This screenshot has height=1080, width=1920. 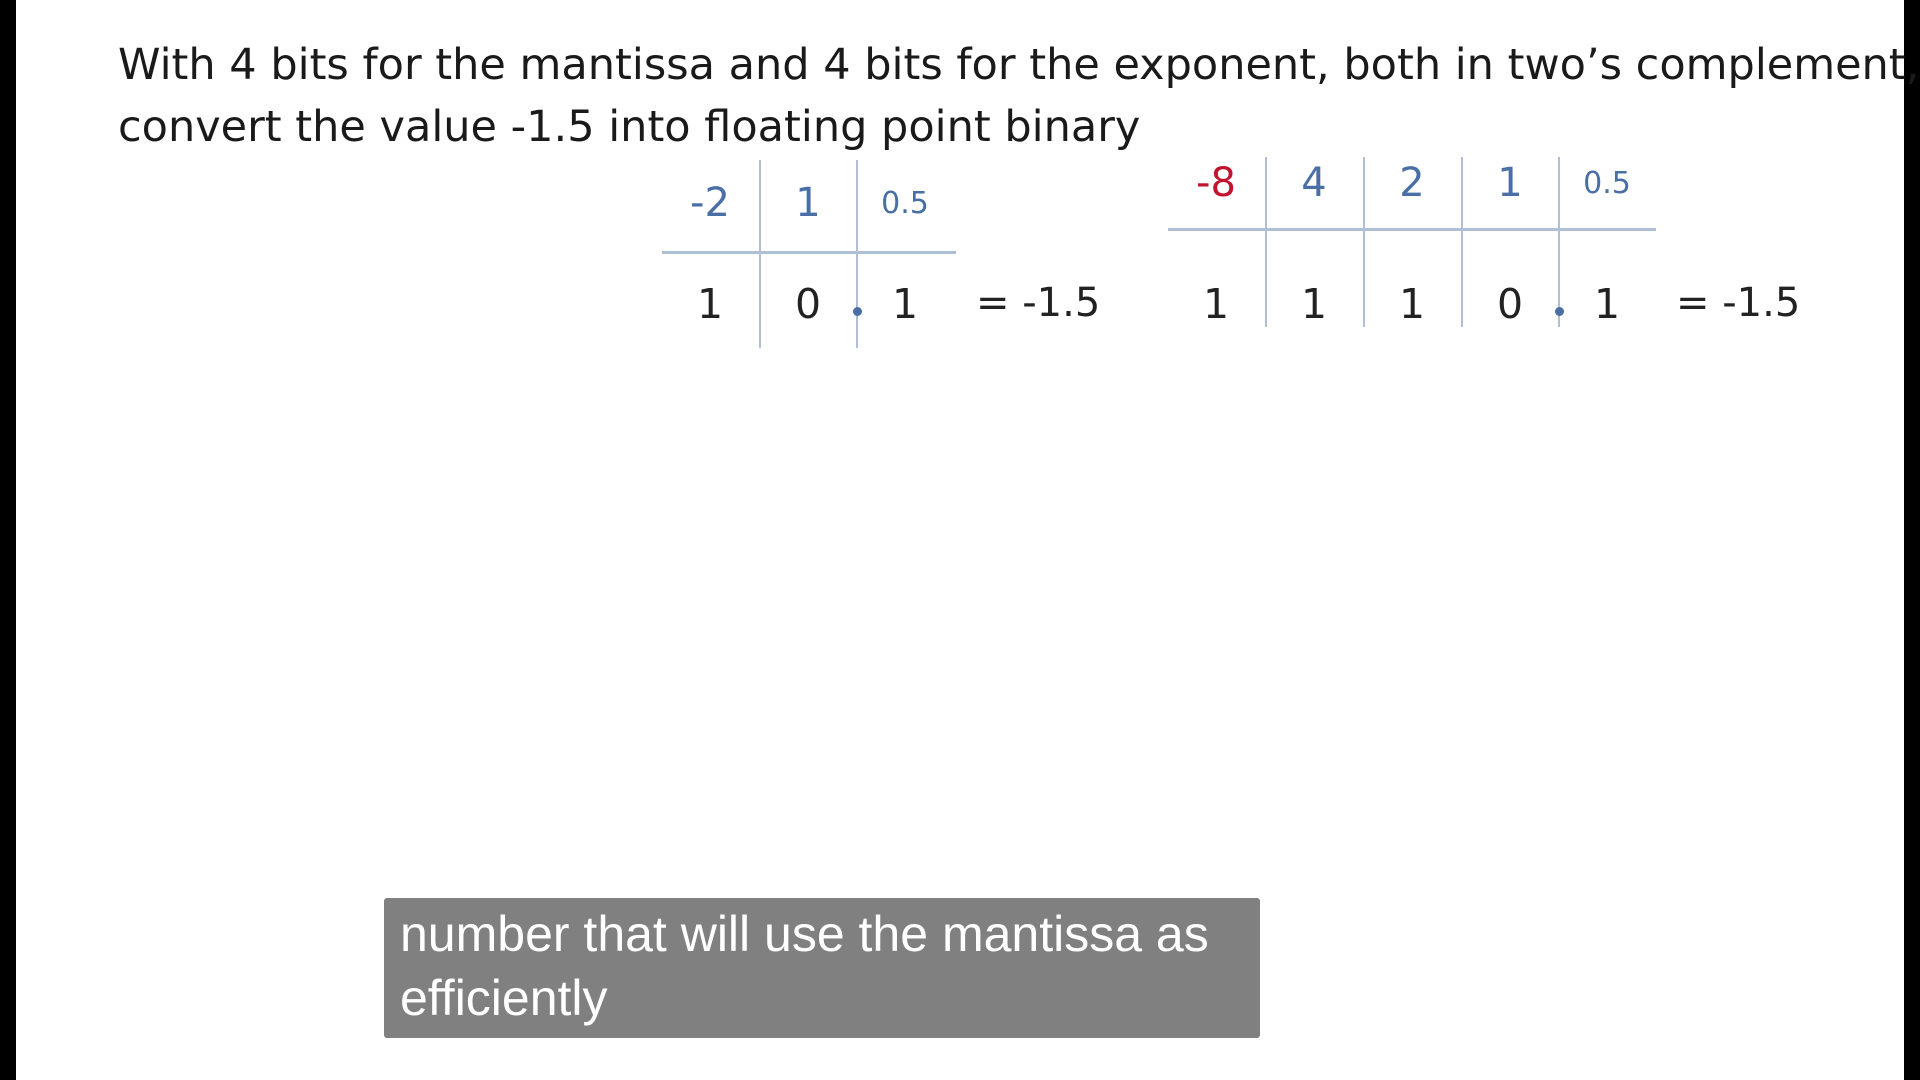 I want to click on mantissa-bit-3: 1, so click(x=905, y=304).